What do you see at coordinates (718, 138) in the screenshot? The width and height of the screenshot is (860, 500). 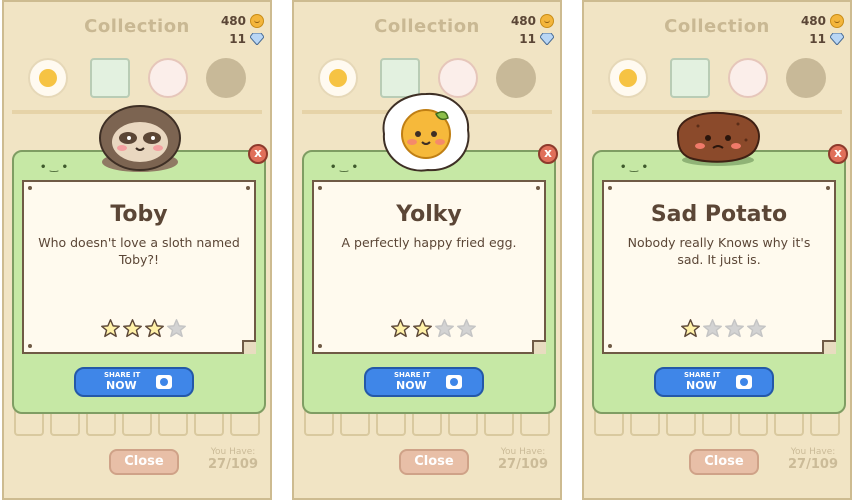 I see `sad-potato-icon` at bounding box center [718, 138].